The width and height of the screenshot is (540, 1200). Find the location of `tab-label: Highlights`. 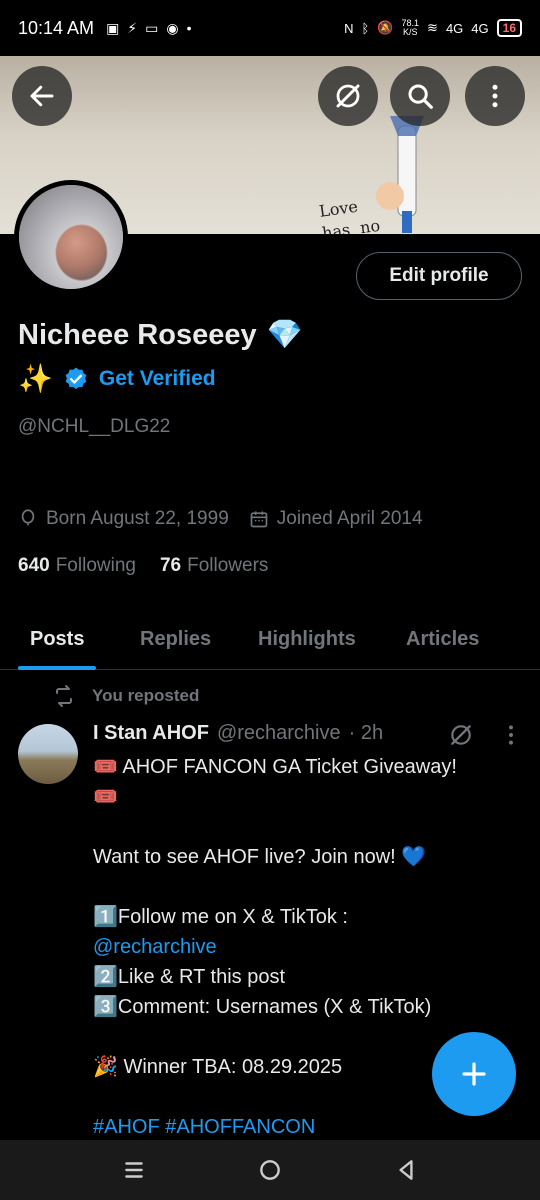

tab-label: Highlights is located at coordinates (307, 639).